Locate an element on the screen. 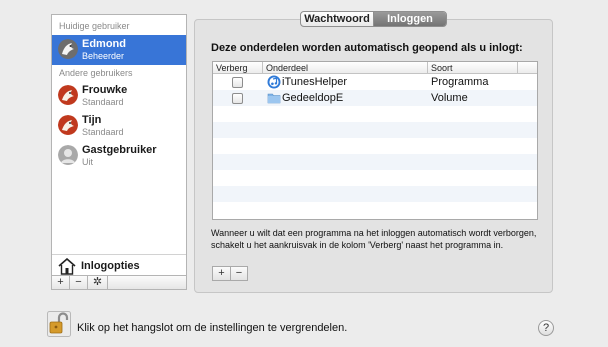 This screenshot has height=347, width=608. login-options-label: Inlogopties is located at coordinates (110, 266).